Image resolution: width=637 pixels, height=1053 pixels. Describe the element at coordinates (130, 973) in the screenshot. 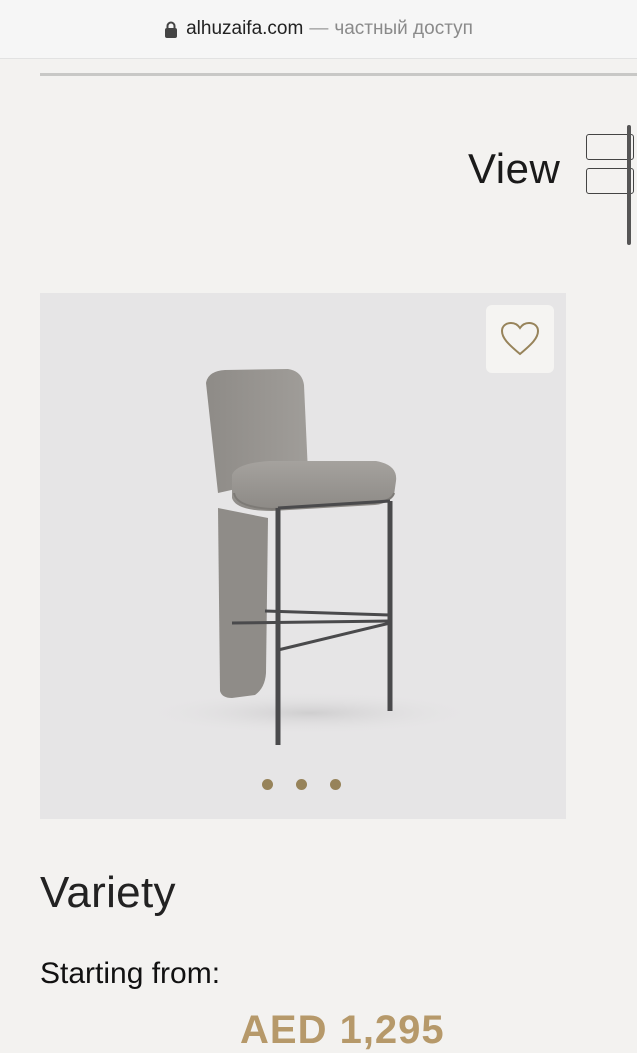

I see `starting-price-label: Starting from:` at that location.